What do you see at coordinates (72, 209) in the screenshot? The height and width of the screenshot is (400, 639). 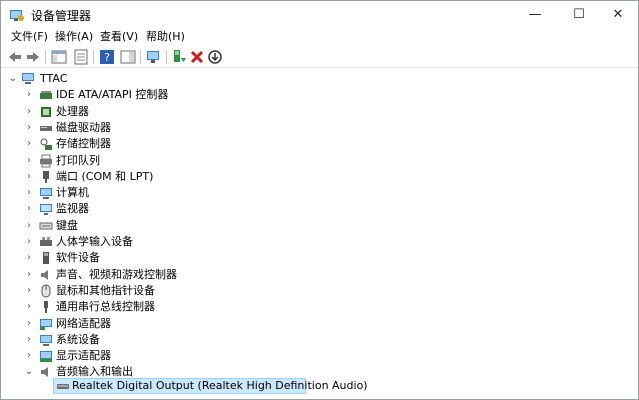 I see `tree-item-label: 监视器` at bounding box center [72, 209].